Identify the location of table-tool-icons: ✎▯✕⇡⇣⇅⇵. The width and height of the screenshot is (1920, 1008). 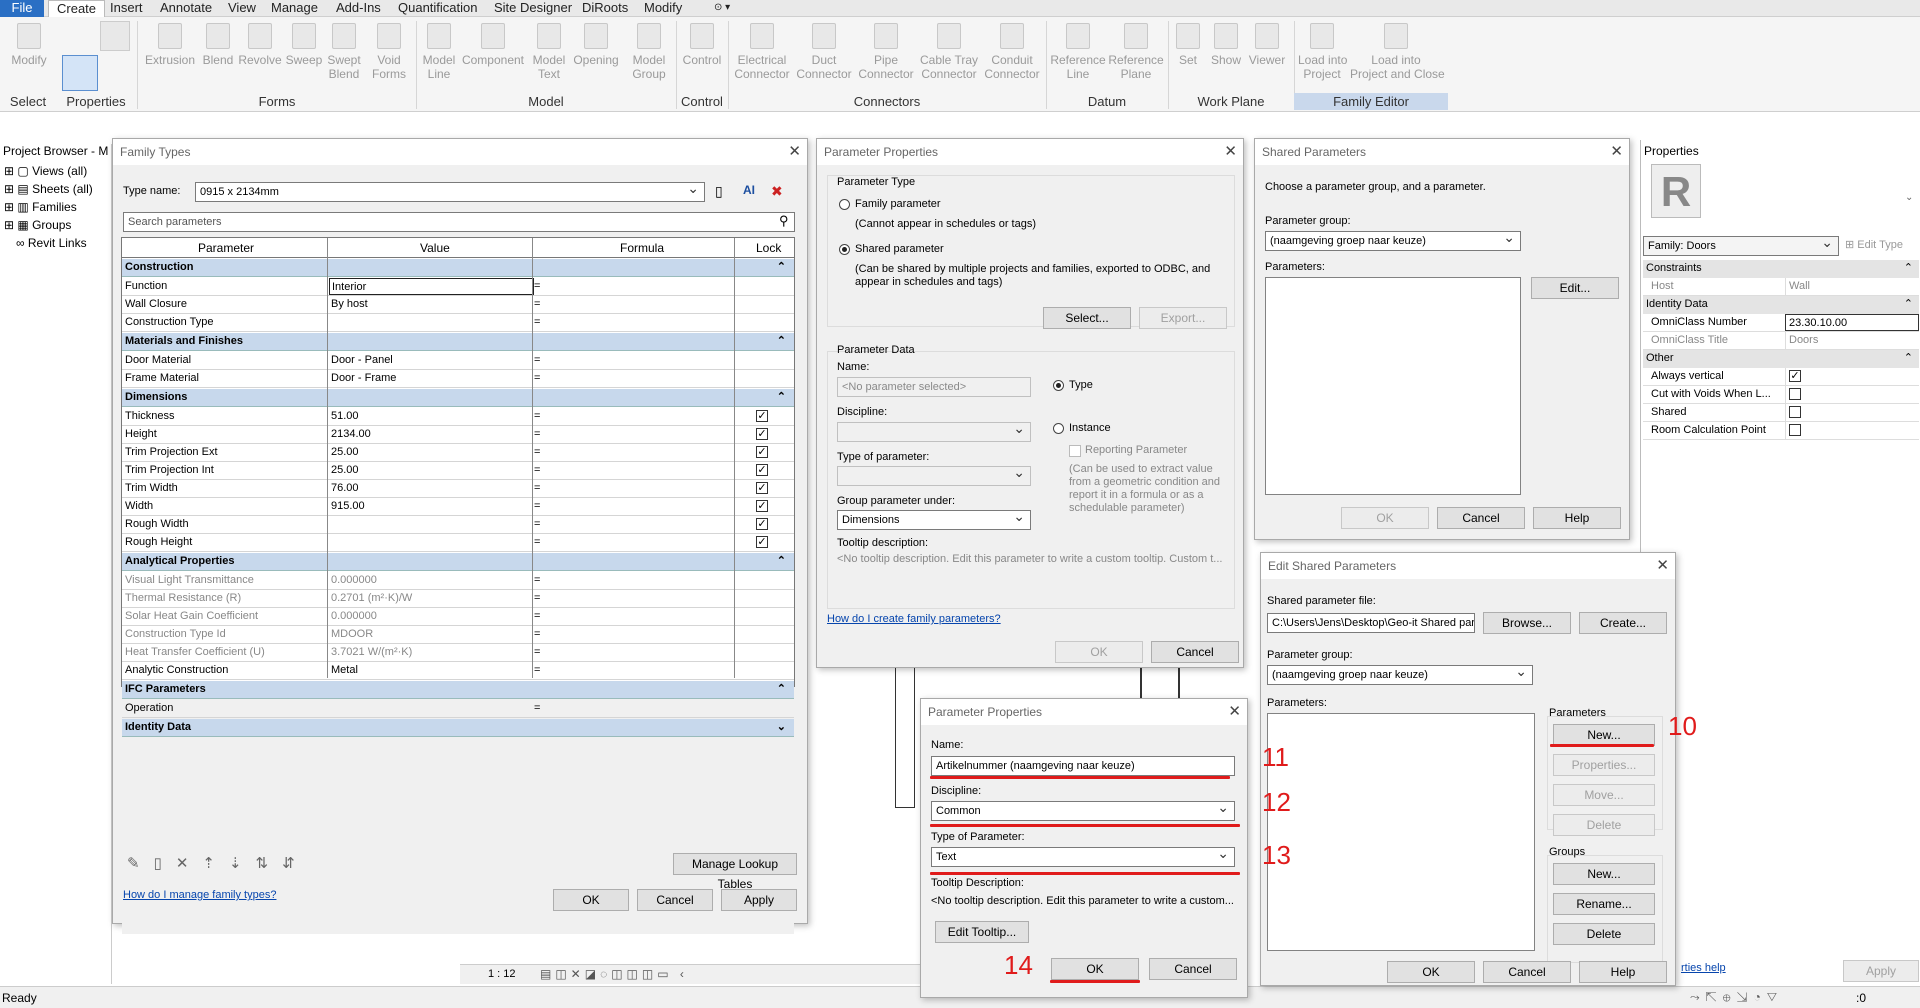
(218, 863).